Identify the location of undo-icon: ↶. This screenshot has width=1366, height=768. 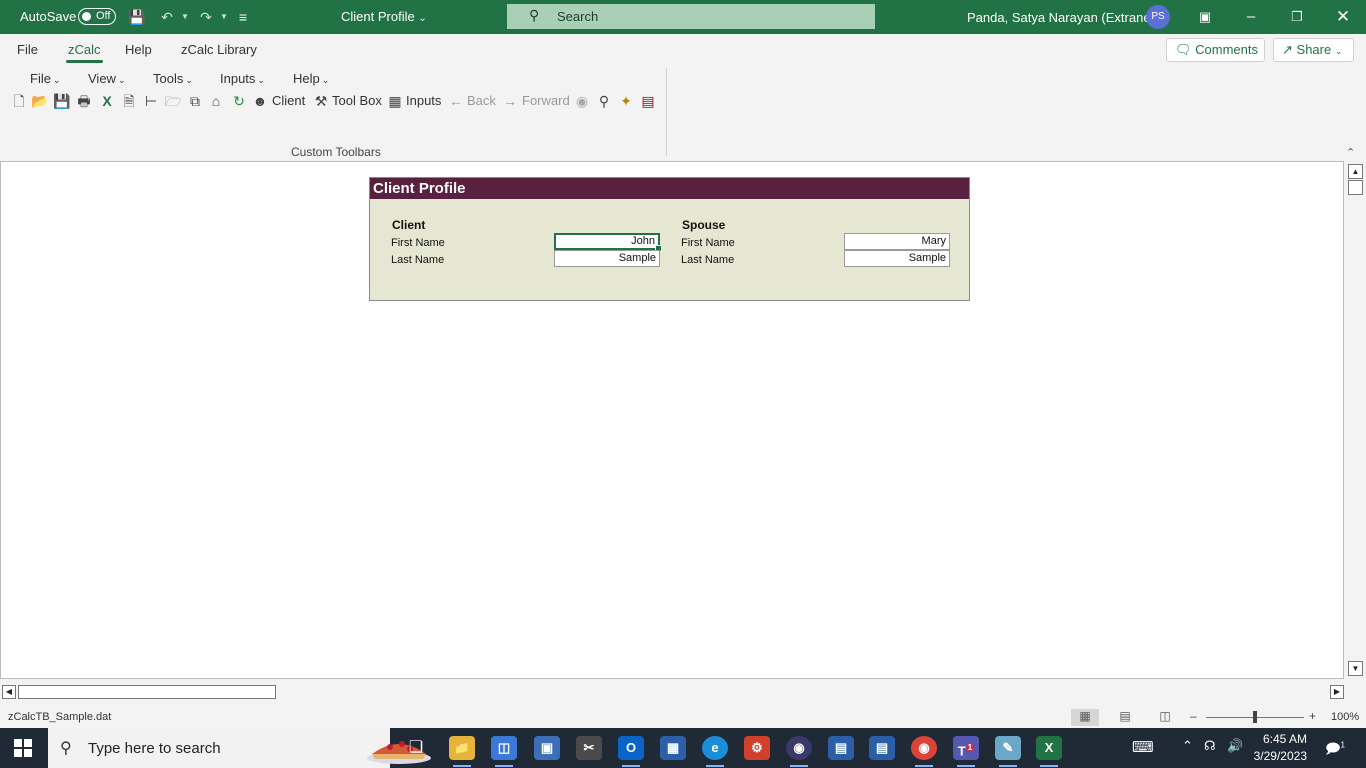
(167, 17).